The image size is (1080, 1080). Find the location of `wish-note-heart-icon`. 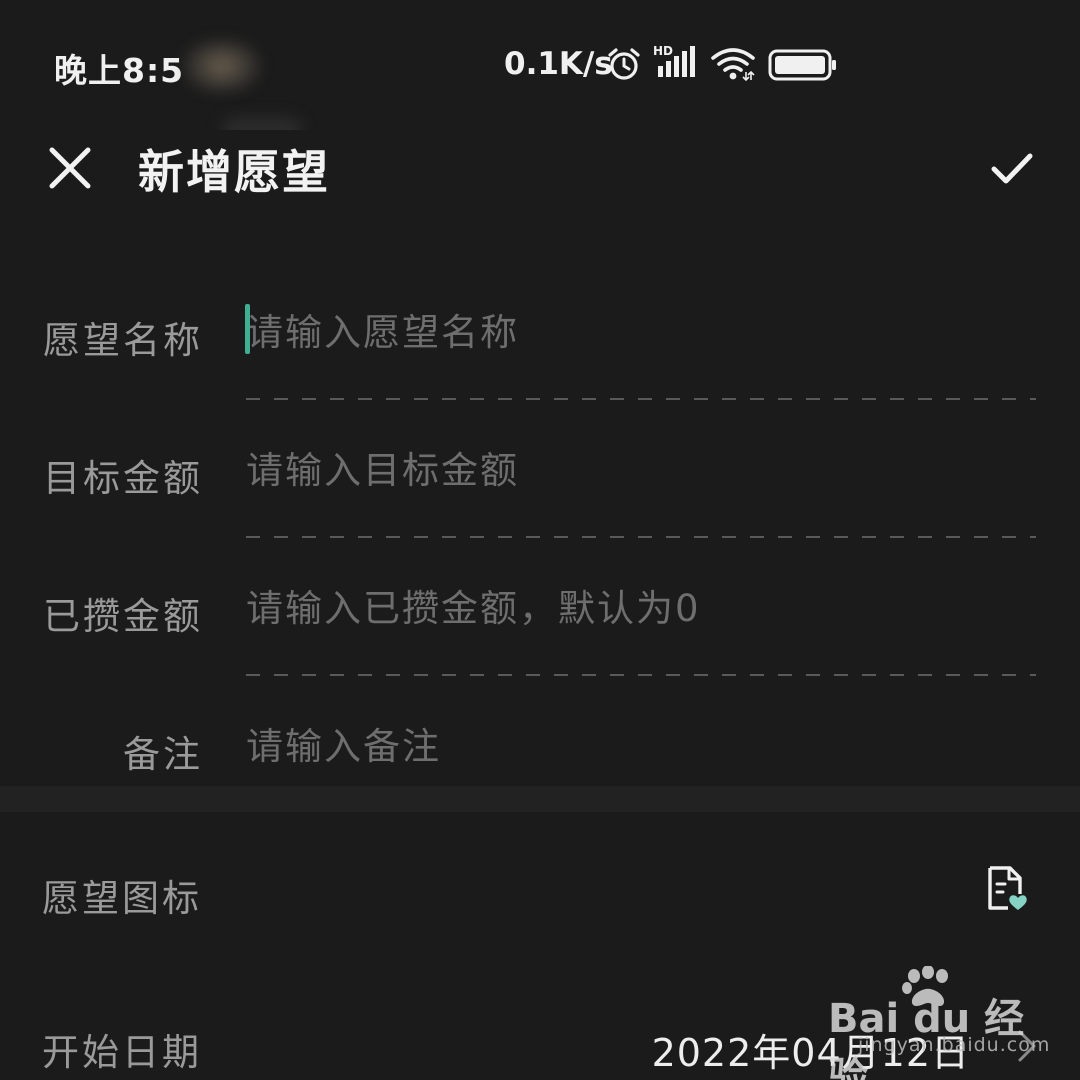

wish-note-heart-icon is located at coordinates (1006, 889).